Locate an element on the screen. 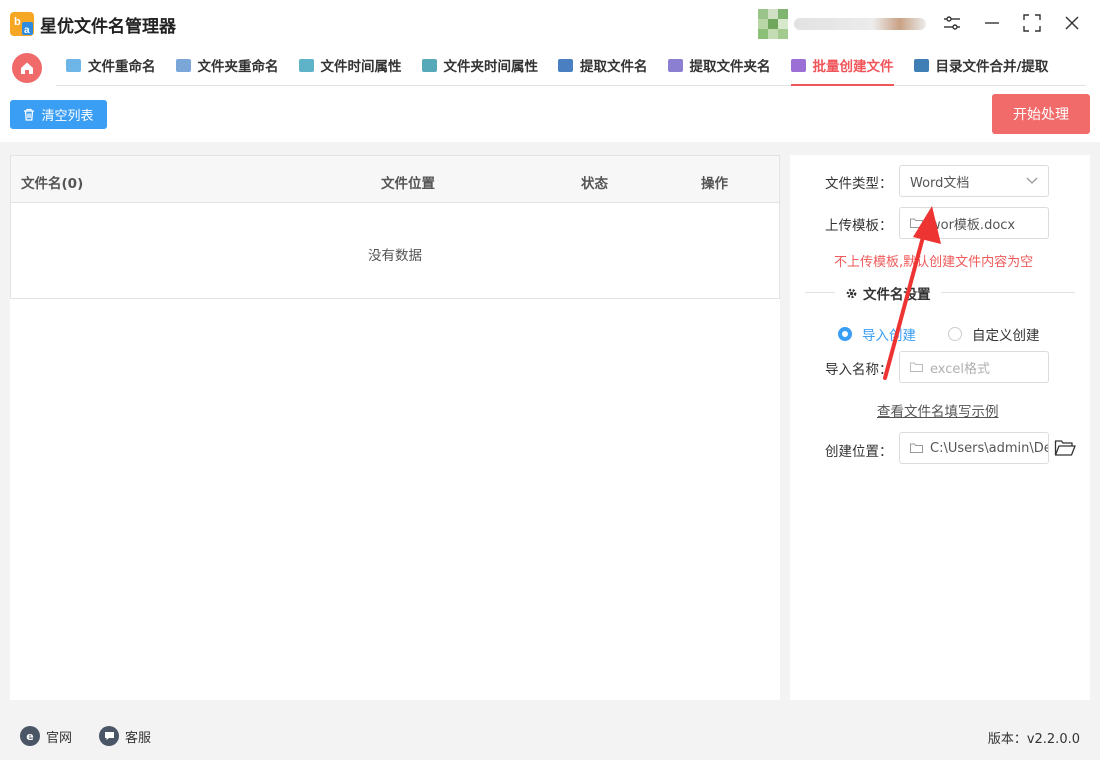  batch-create-icon is located at coordinates (798, 65).